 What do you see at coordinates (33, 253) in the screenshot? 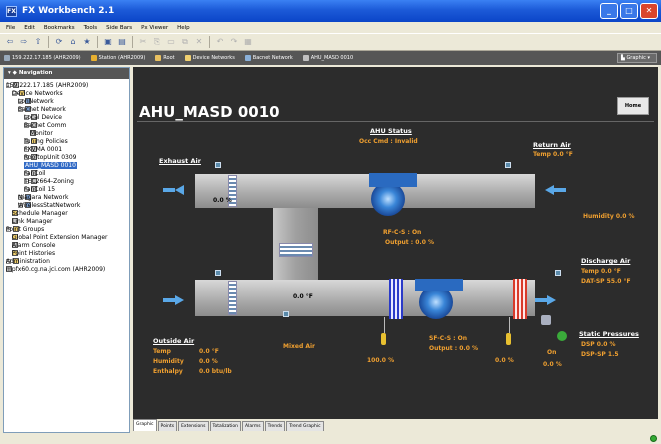
I see `tree-item-point-histories: Point Histories` at bounding box center [33, 253].